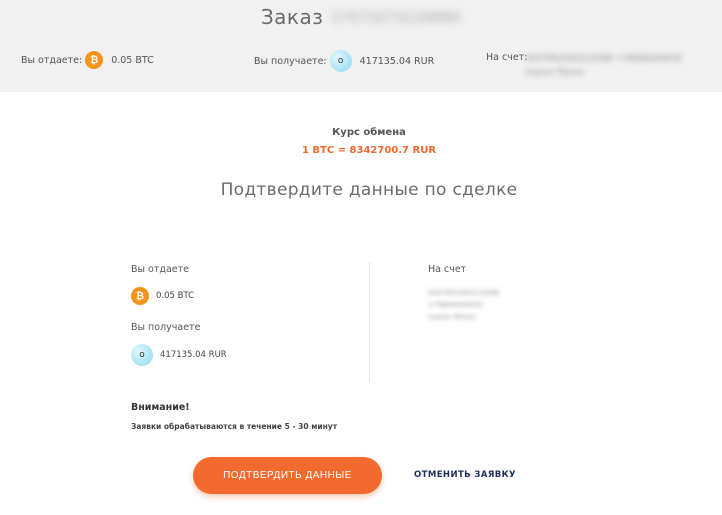 Image resolution: width=722 pixels, height=515 pixels. Describe the element at coordinates (604, 59) in the screenshot. I see `summary-account-line: 0437952302212096 +79806400030` at that location.